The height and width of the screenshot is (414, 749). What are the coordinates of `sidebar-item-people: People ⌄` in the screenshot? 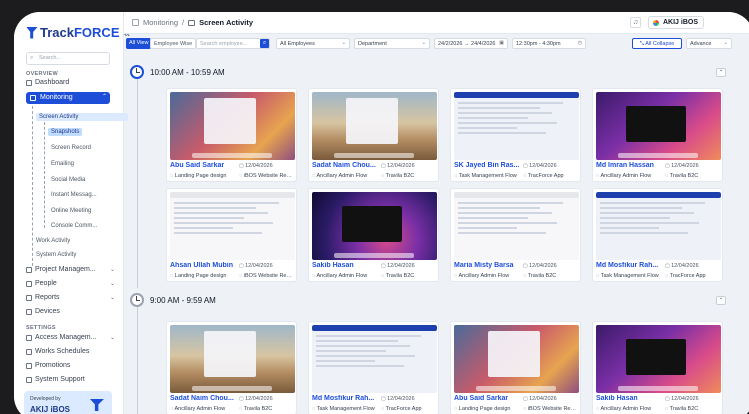 It's located at (70, 283).